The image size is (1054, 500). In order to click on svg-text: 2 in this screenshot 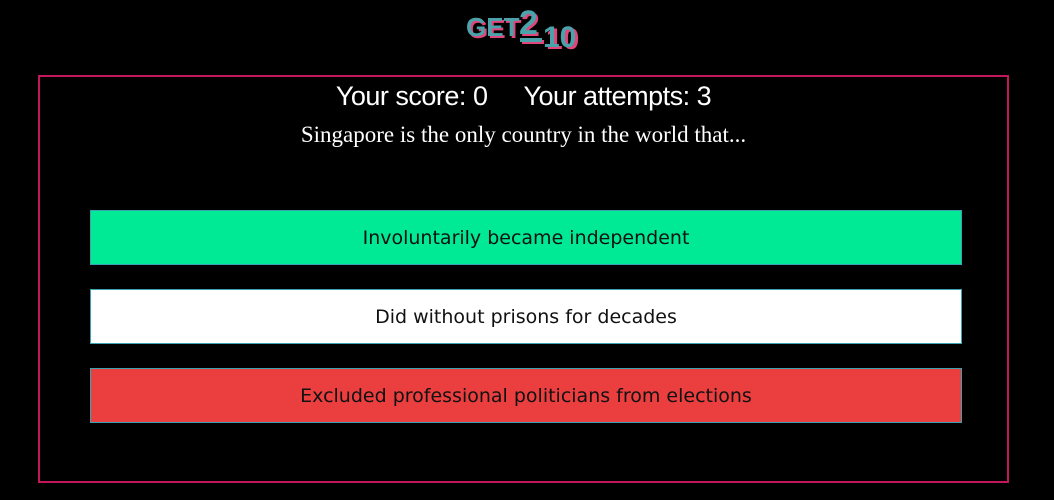, I will do `click(528, 23)`.